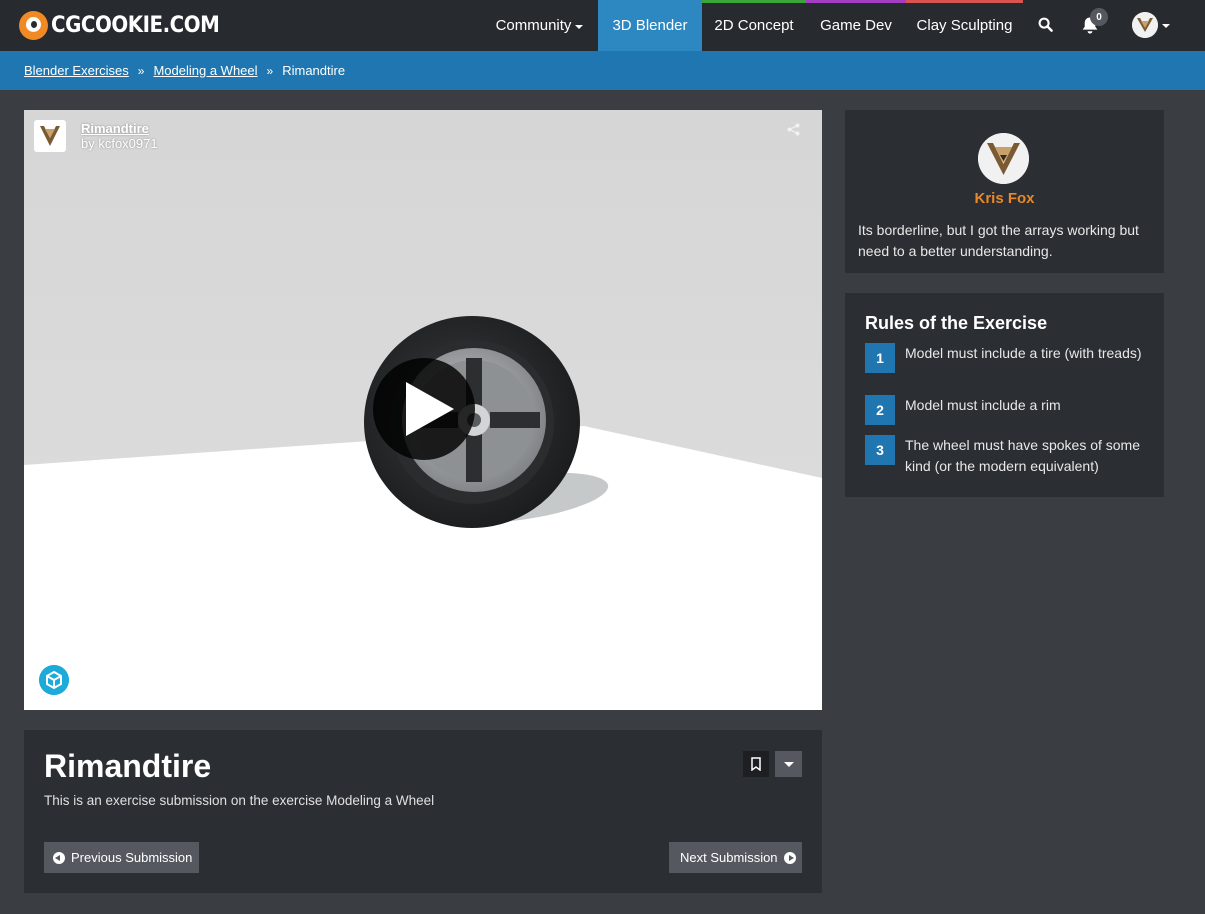 The width and height of the screenshot is (1205, 914). What do you see at coordinates (76, 70) in the screenshot?
I see `breadcrumb-blender-exercises: Blender Exercises` at bounding box center [76, 70].